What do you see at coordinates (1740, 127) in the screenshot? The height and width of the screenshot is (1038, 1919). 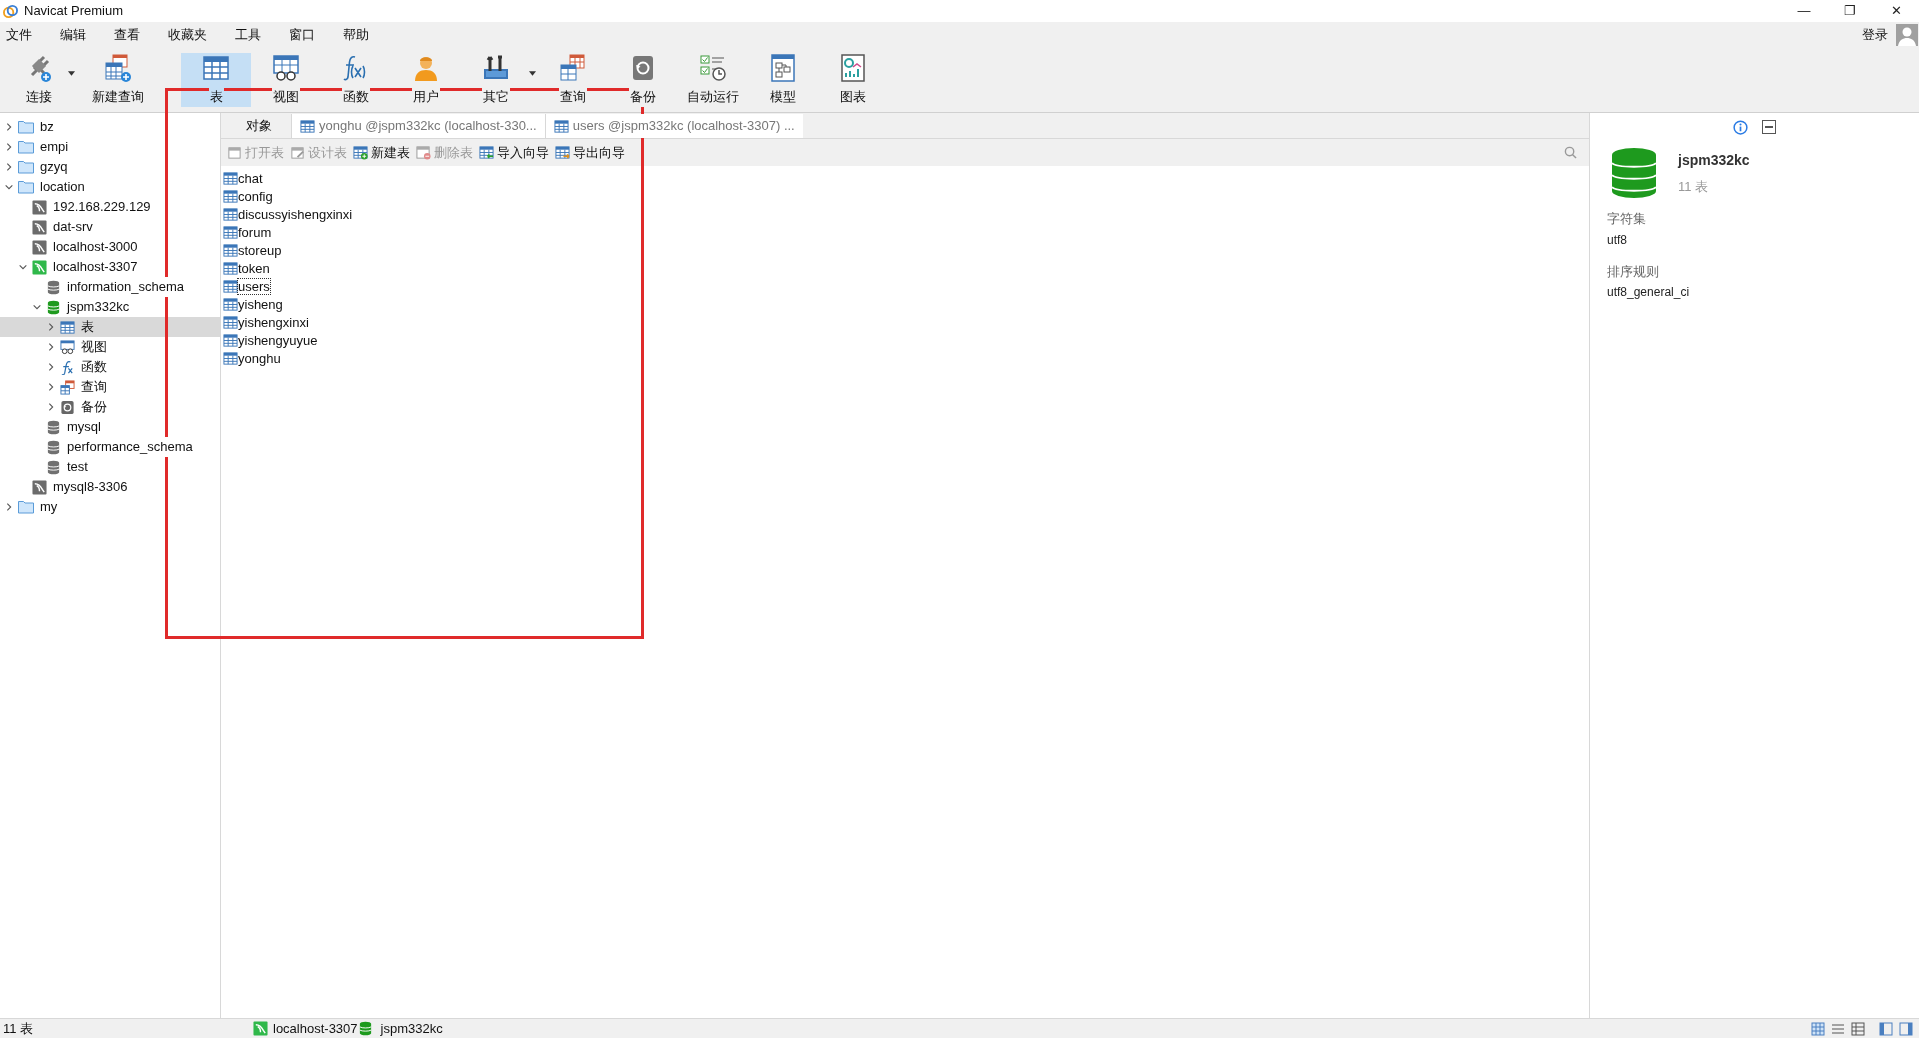 I see `info-icon` at bounding box center [1740, 127].